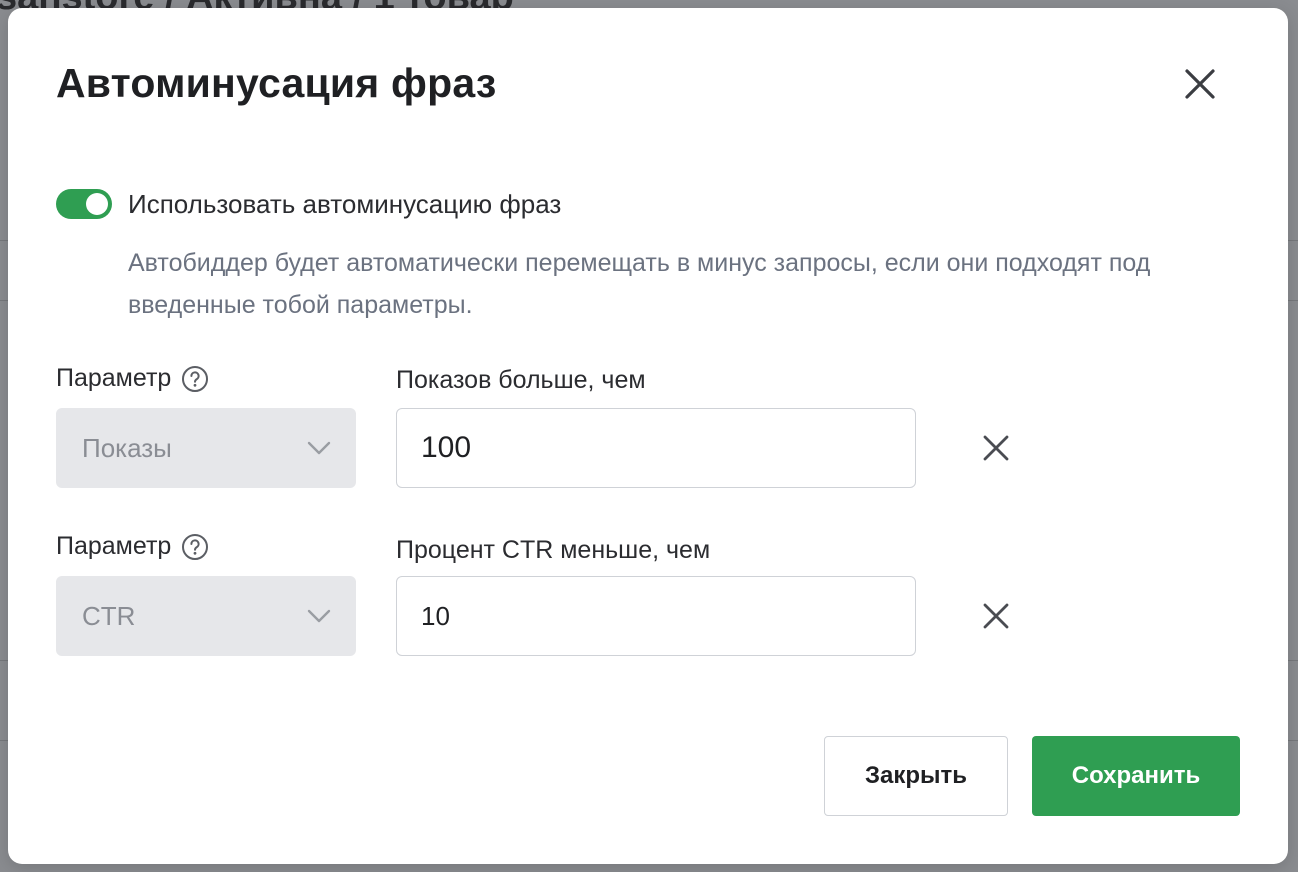  I want to click on ctr-threshold-field, so click(656, 616).